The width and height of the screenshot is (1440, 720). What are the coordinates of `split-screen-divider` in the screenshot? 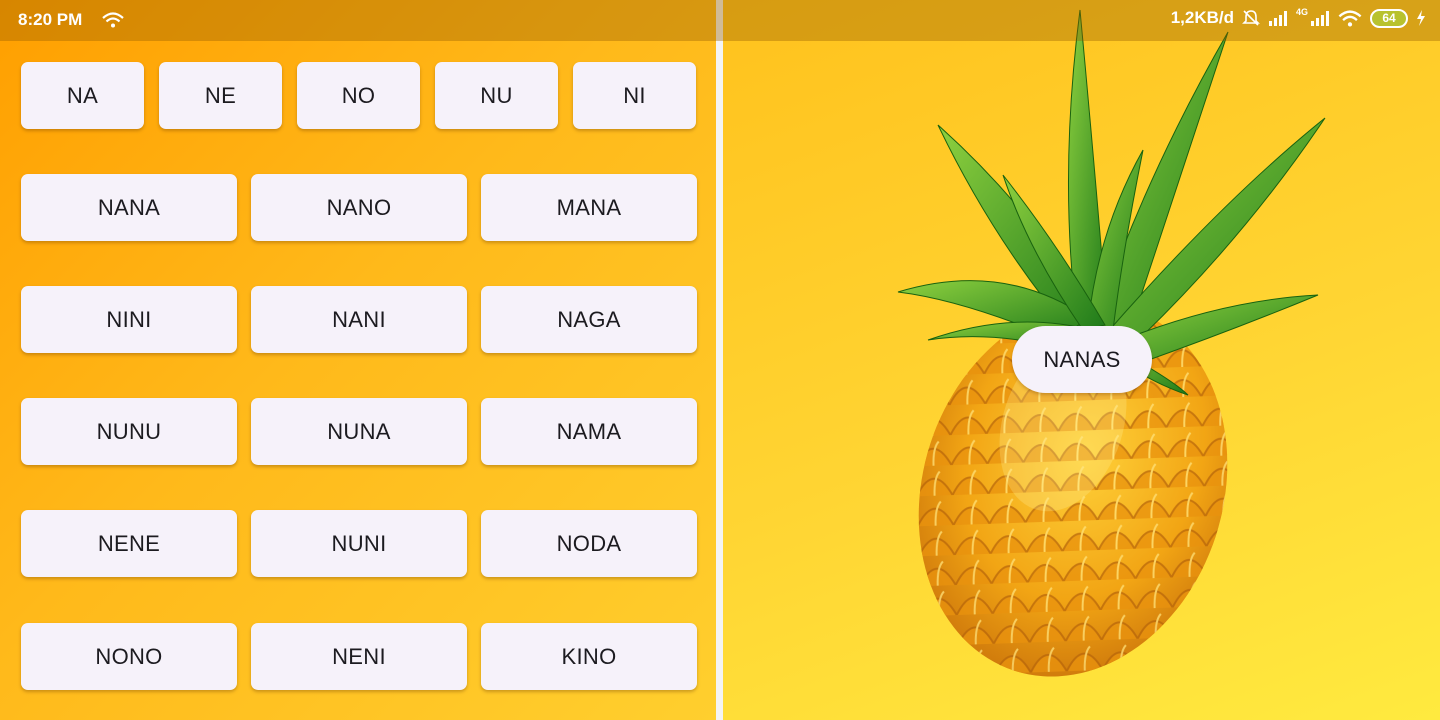 It's located at (719, 360).